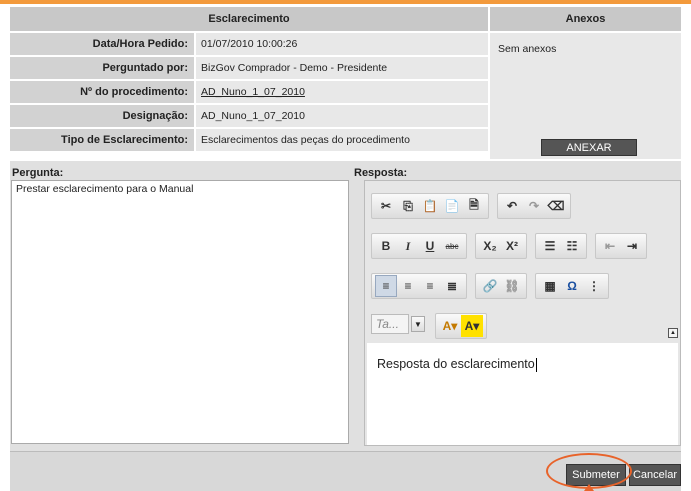  Describe the element at coordinates (430, 206) in the screenshot. I see `paste-icon: 📋` at that location.